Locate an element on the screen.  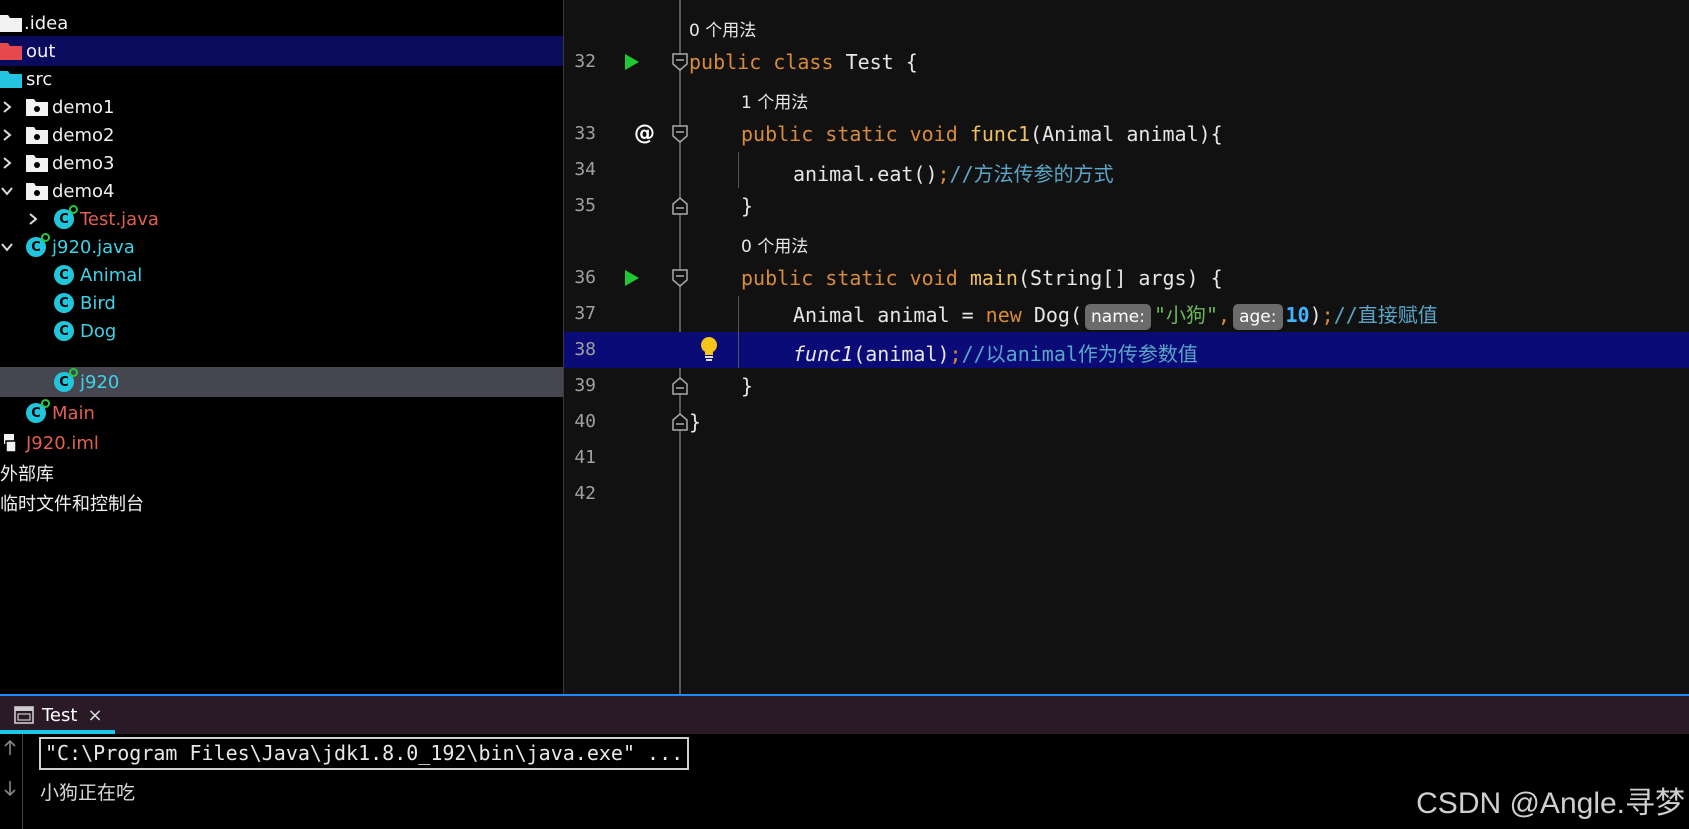
tree-item-external-libraries: 外部库 is located at coordinates (281, 473).